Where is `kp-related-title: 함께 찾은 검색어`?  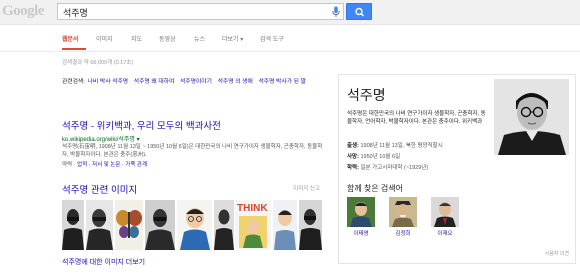
kp-related-title: 함께 찾은 검색어 is located at coordinates (375, 188).